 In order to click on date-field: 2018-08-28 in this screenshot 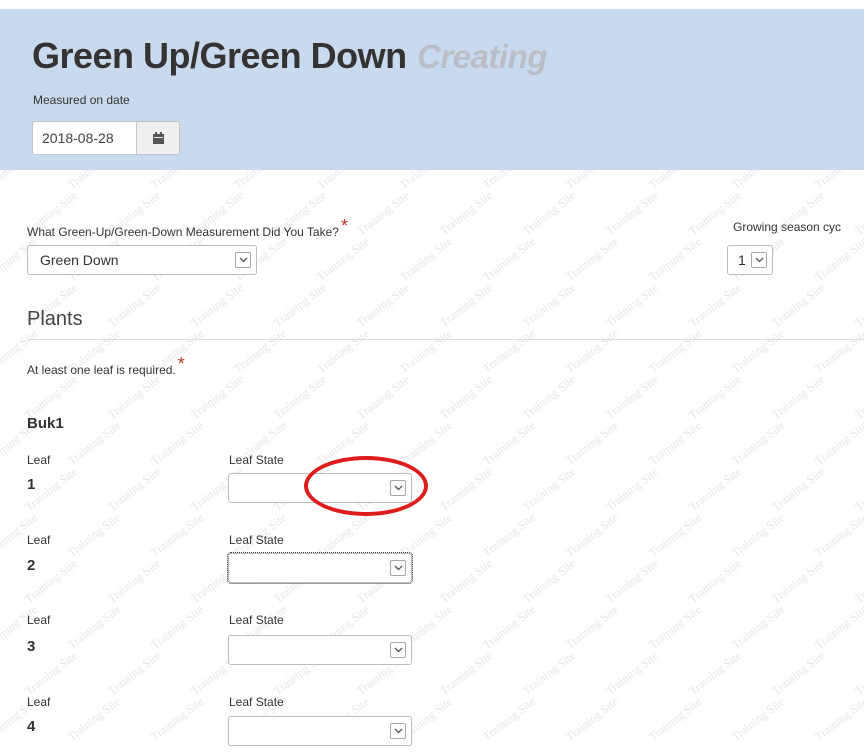, I will do `click(106, 138)`.